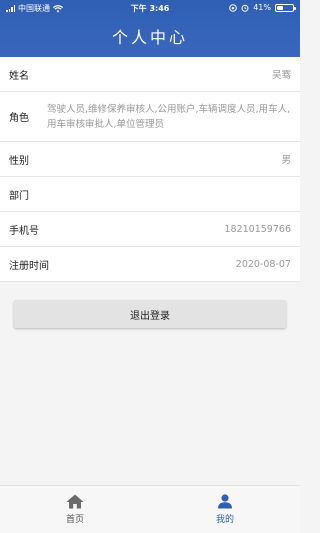  I want to click on row-label: 注册时间, so click(29, 266).